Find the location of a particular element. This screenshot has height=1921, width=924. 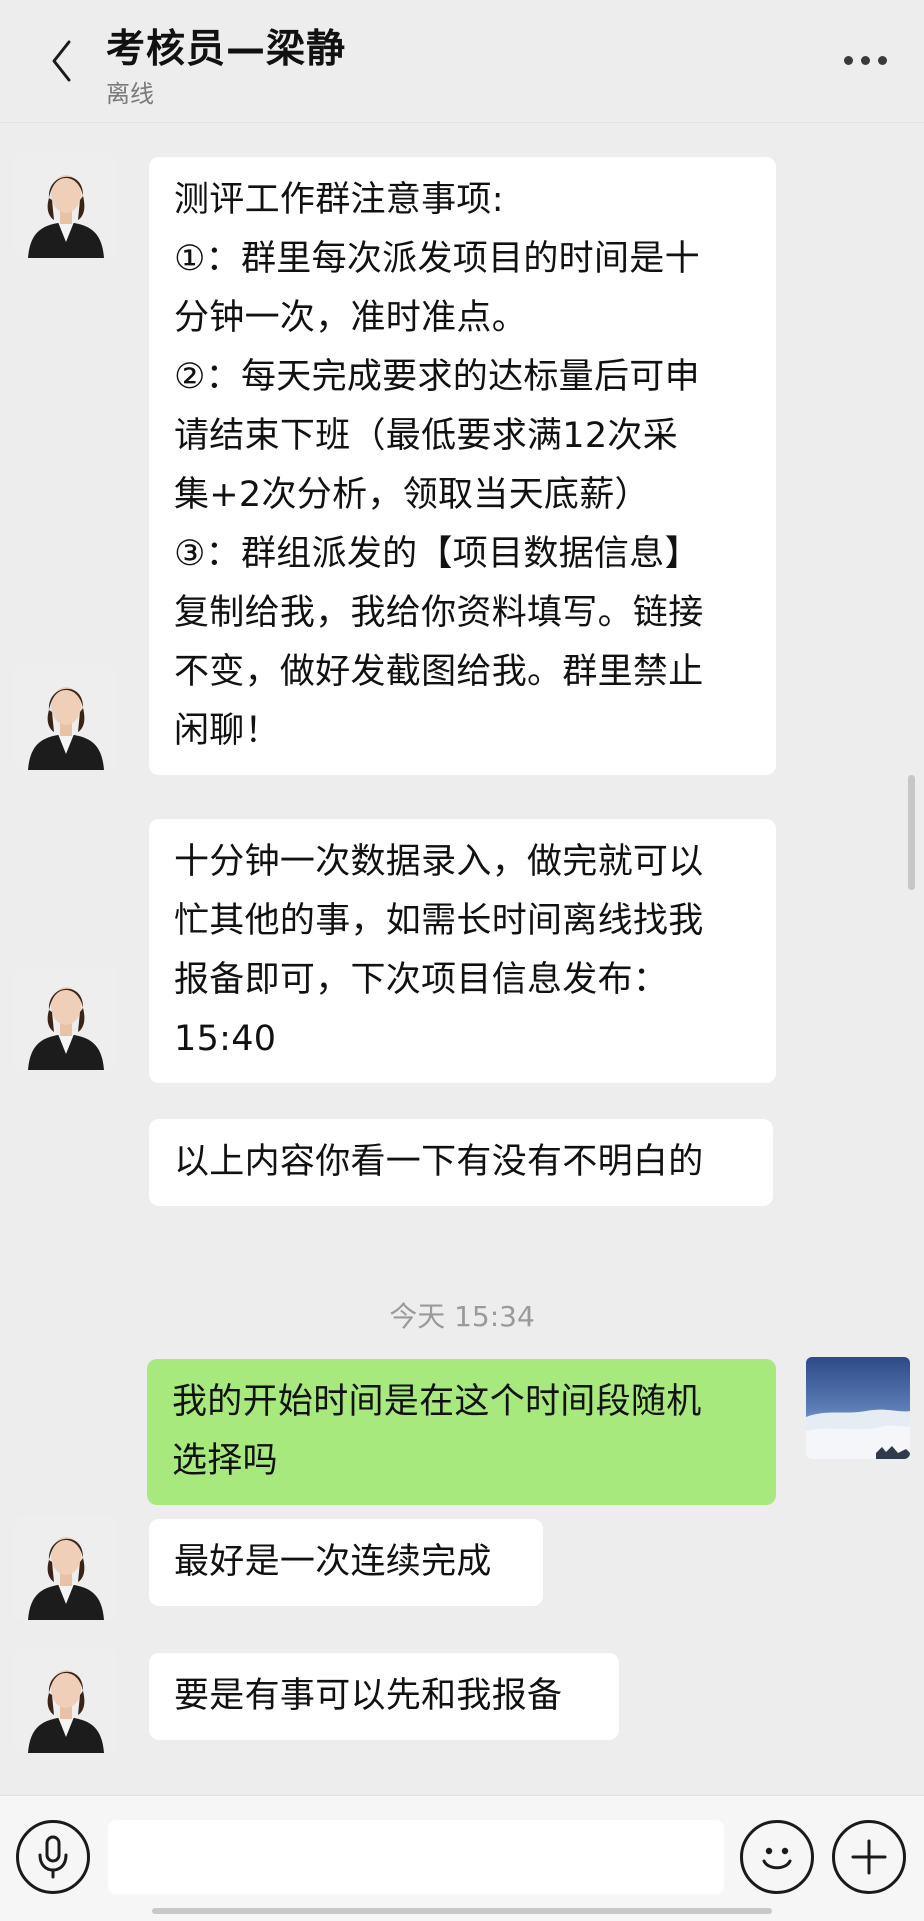

emoji-button is located at coordinates (777, 1857).